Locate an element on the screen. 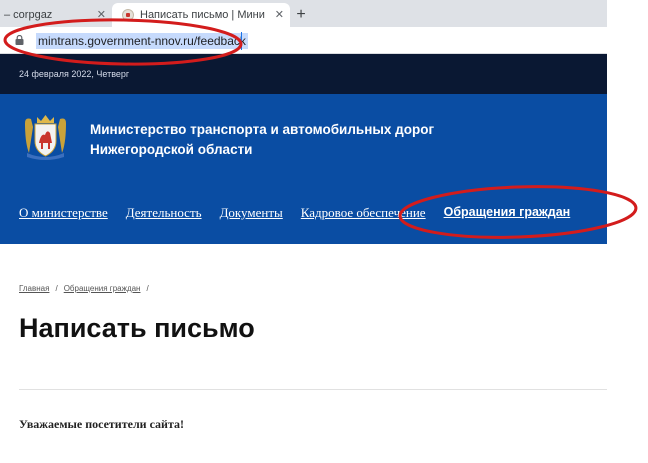 The width and height of the screenshot is (648, 463). site-favicon-icon is located at coordinates (128, 15).